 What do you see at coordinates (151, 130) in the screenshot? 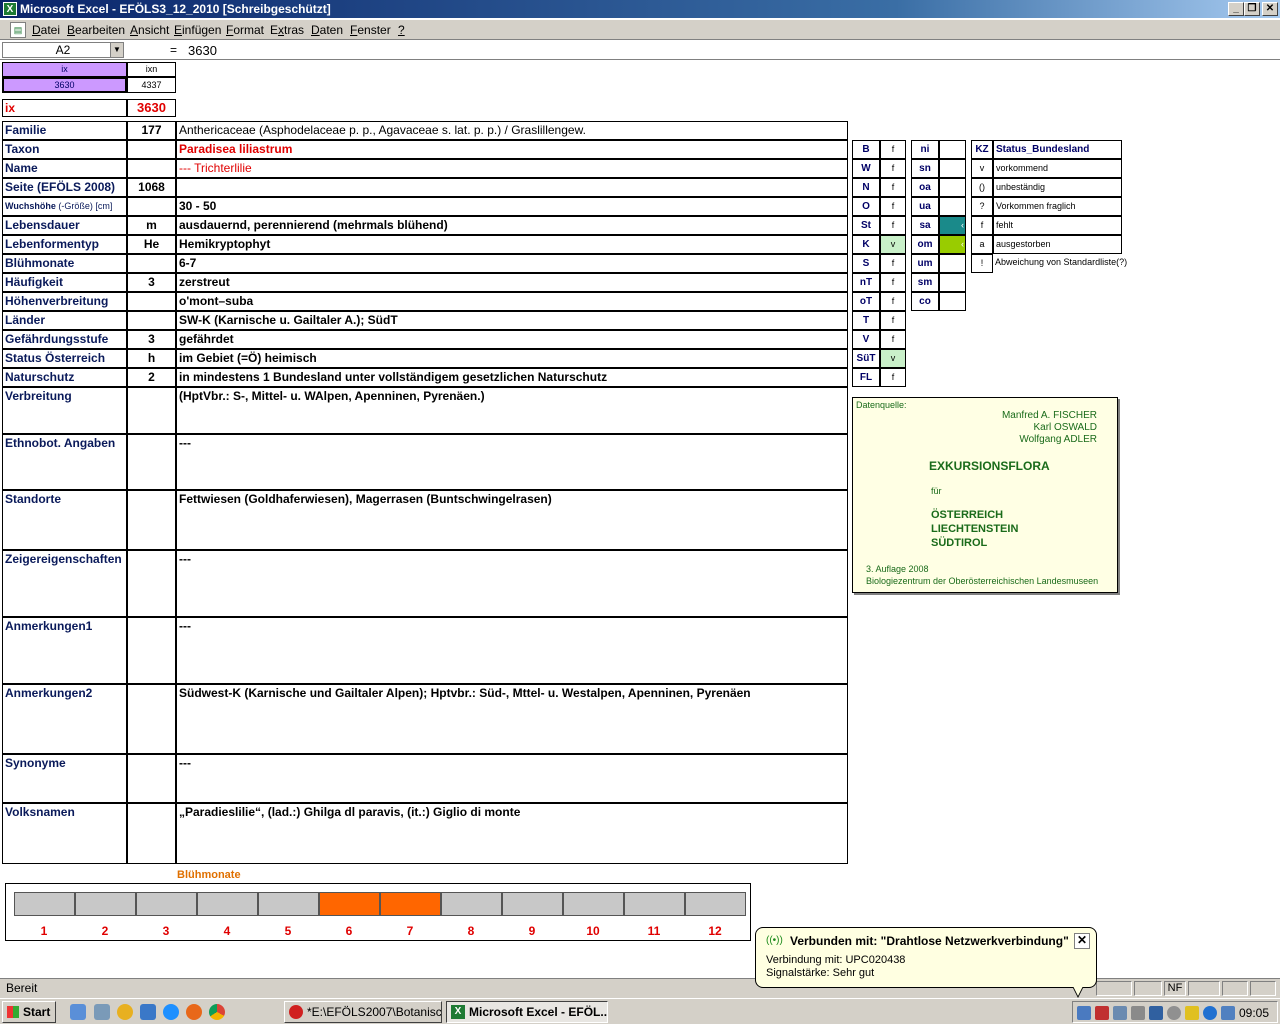
I see `row-code-0: 177` at bounding box center [151, 130].